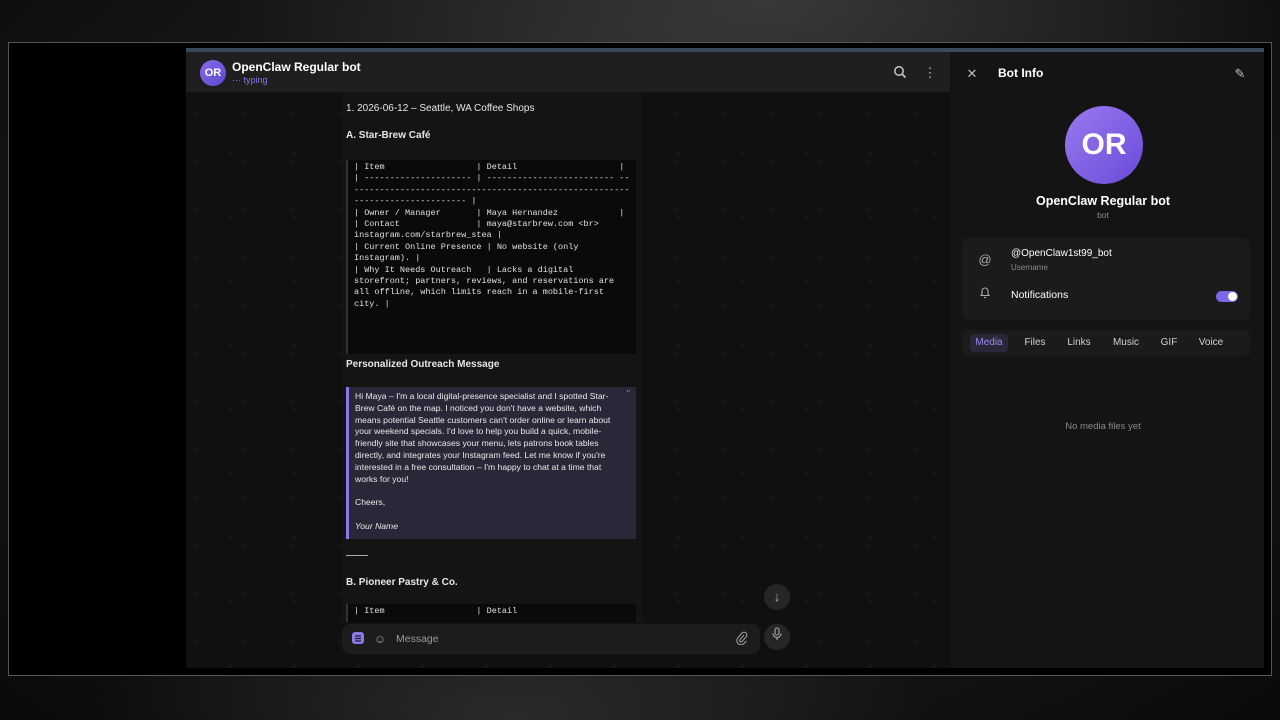 Image resolution: width=1280 pixels, height=720 pixels. I want to click on message-heading-cafe-b: B. Pioneer Pastry & Co., so click(402, 582).